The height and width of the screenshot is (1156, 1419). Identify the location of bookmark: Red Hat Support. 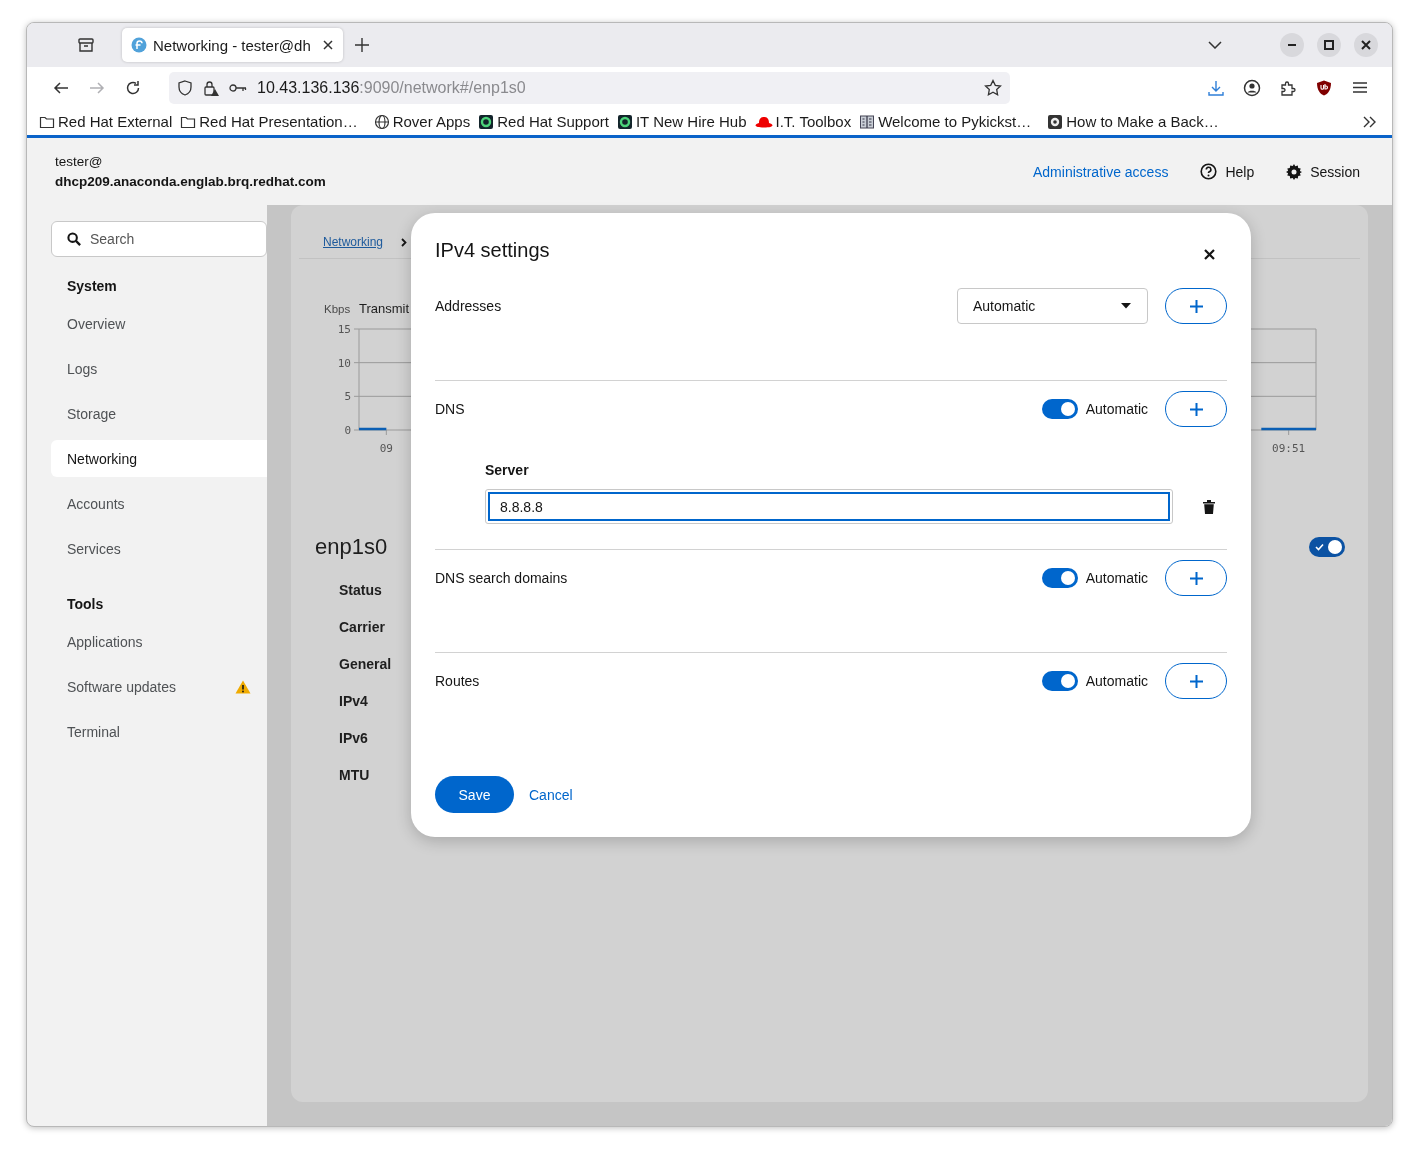
(543, 121).